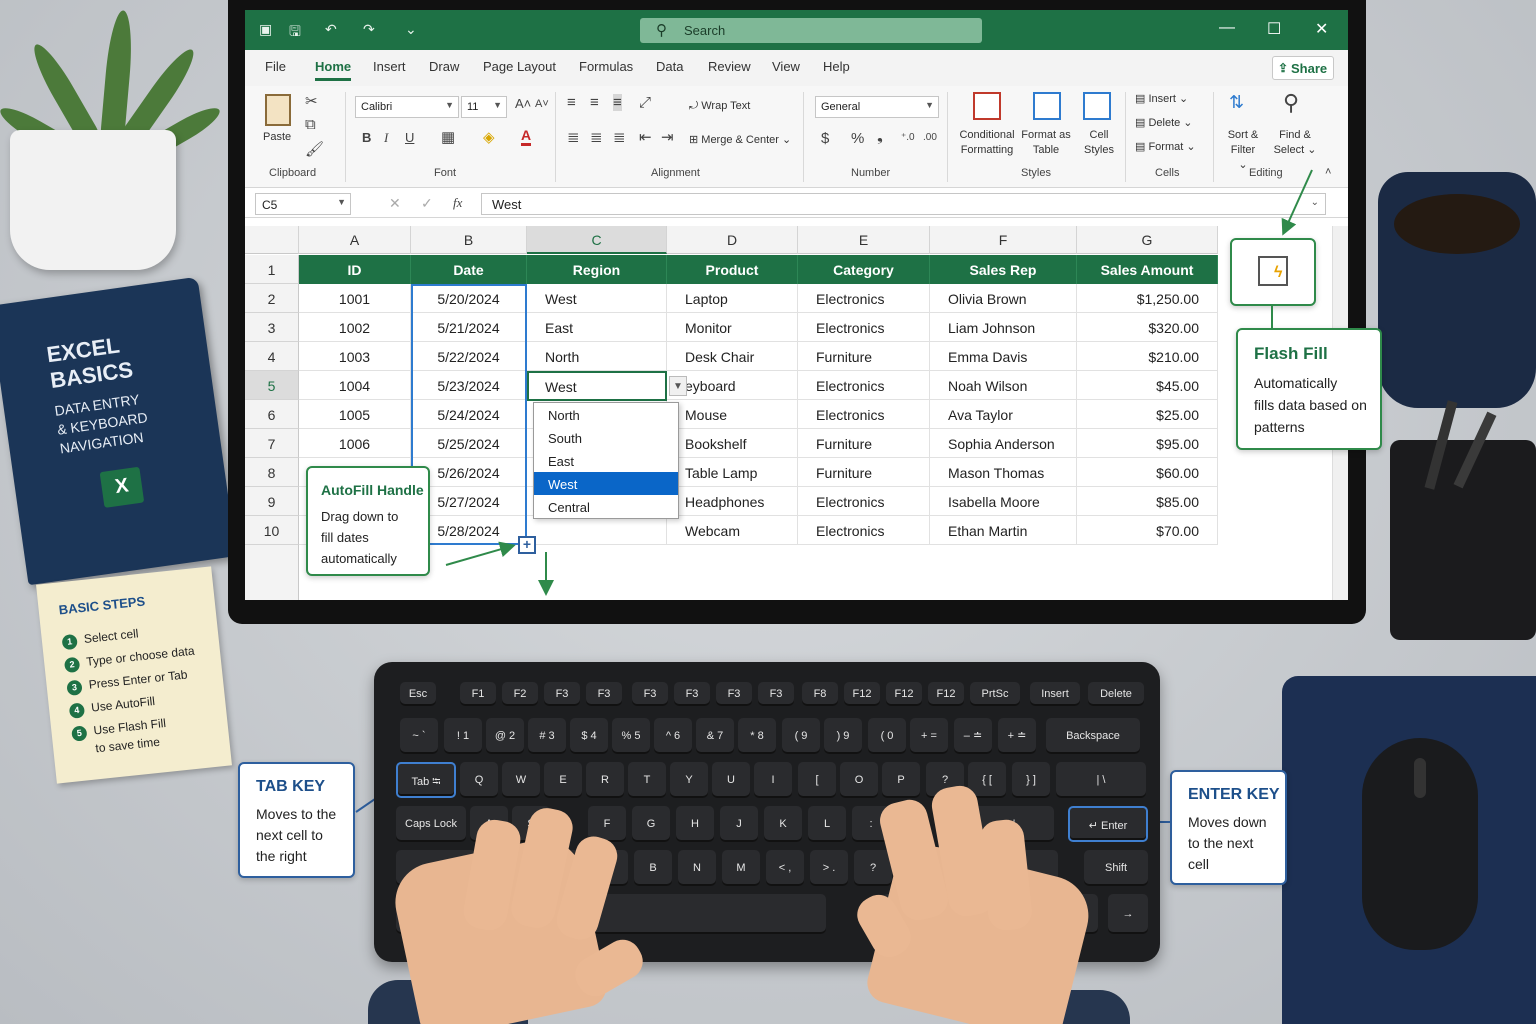 The image size is (1536, 1024). What do you see at coordinates (757, 736) in the screenshot?
I see `key: * 8` at bounding box center [757, 736].